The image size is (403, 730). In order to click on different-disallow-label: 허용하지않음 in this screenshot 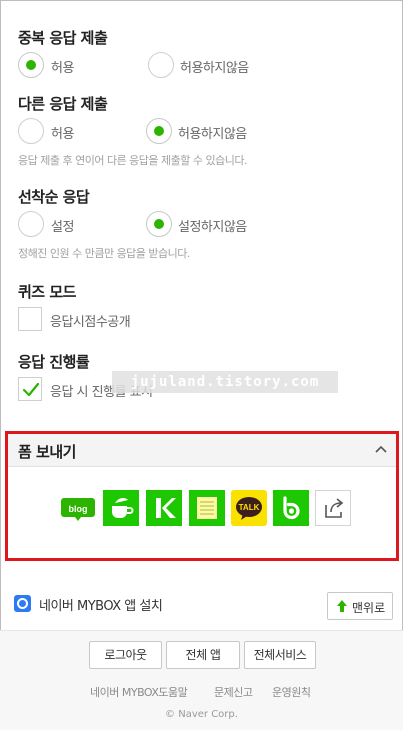, I will do `click(212, 134)`.